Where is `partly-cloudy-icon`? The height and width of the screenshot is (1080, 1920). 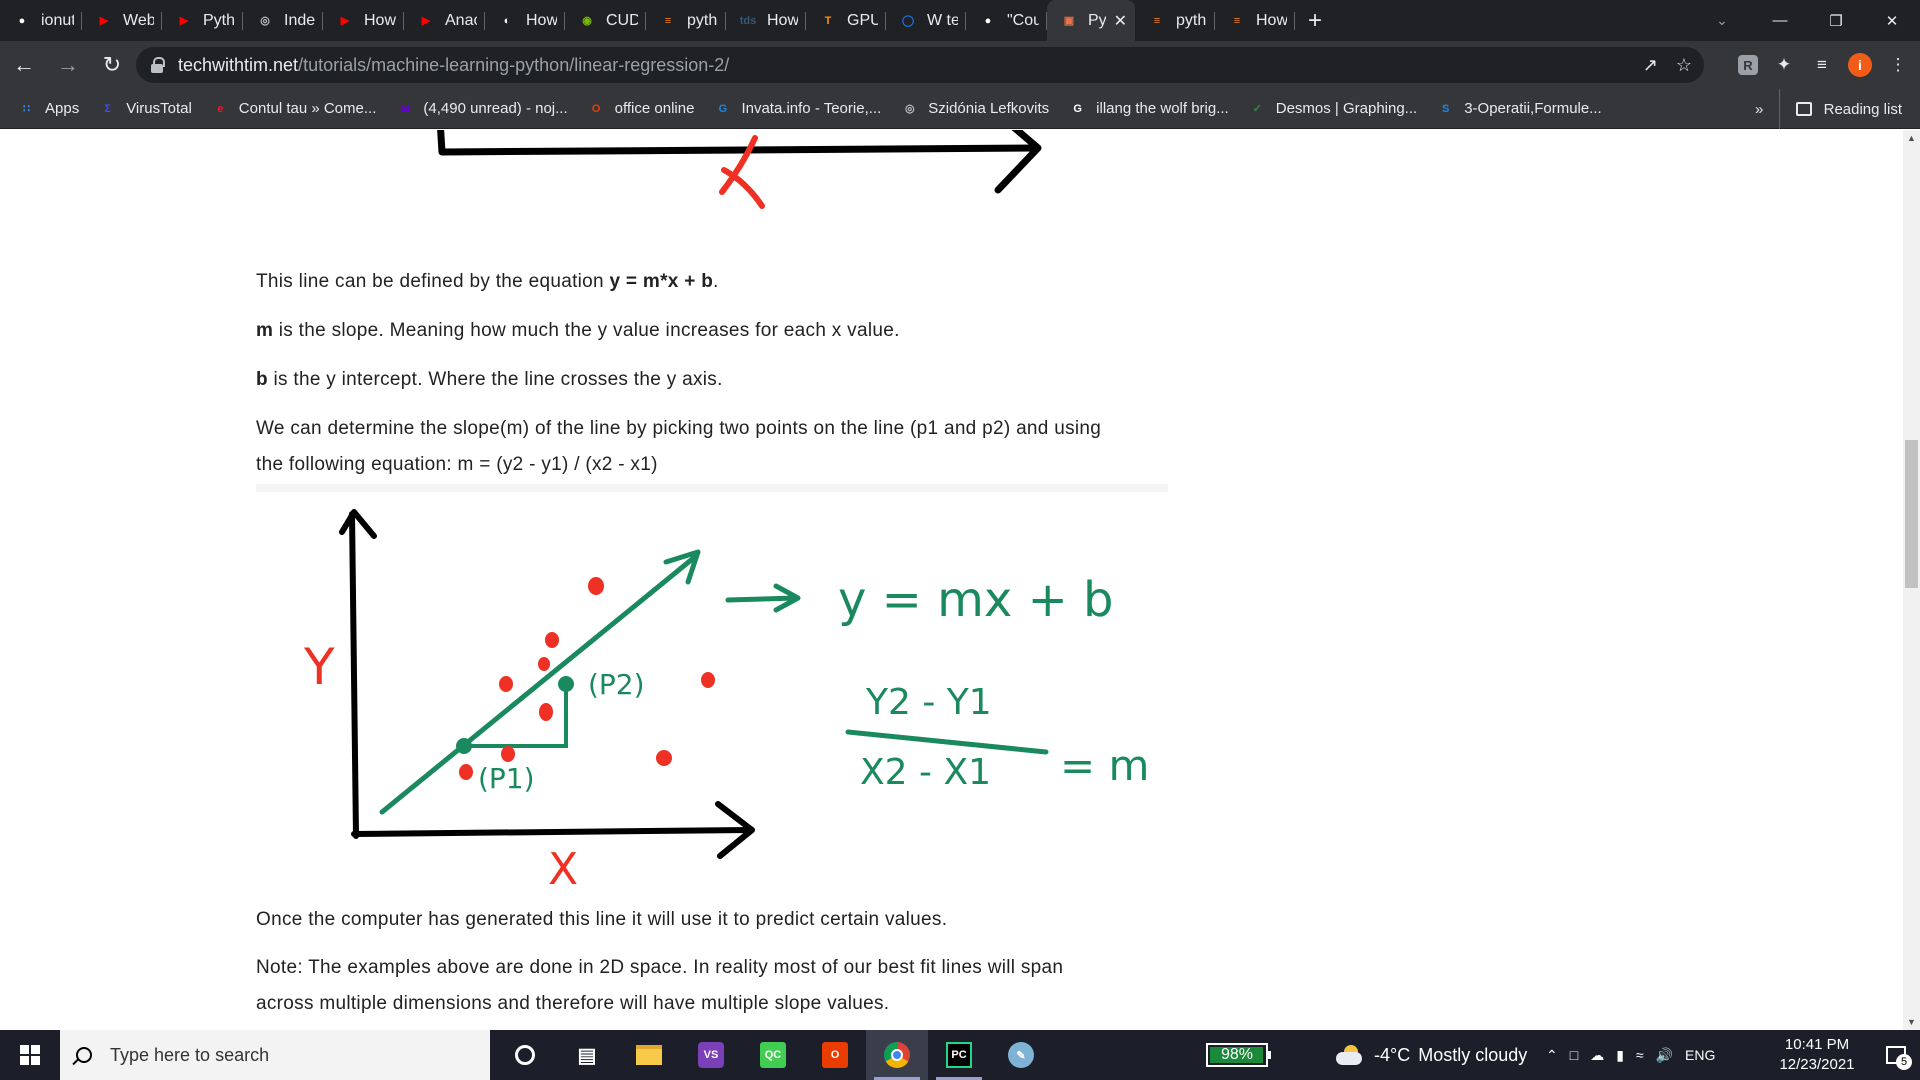 partly-cloudy-icon is located at coordinates (1350, 1055).